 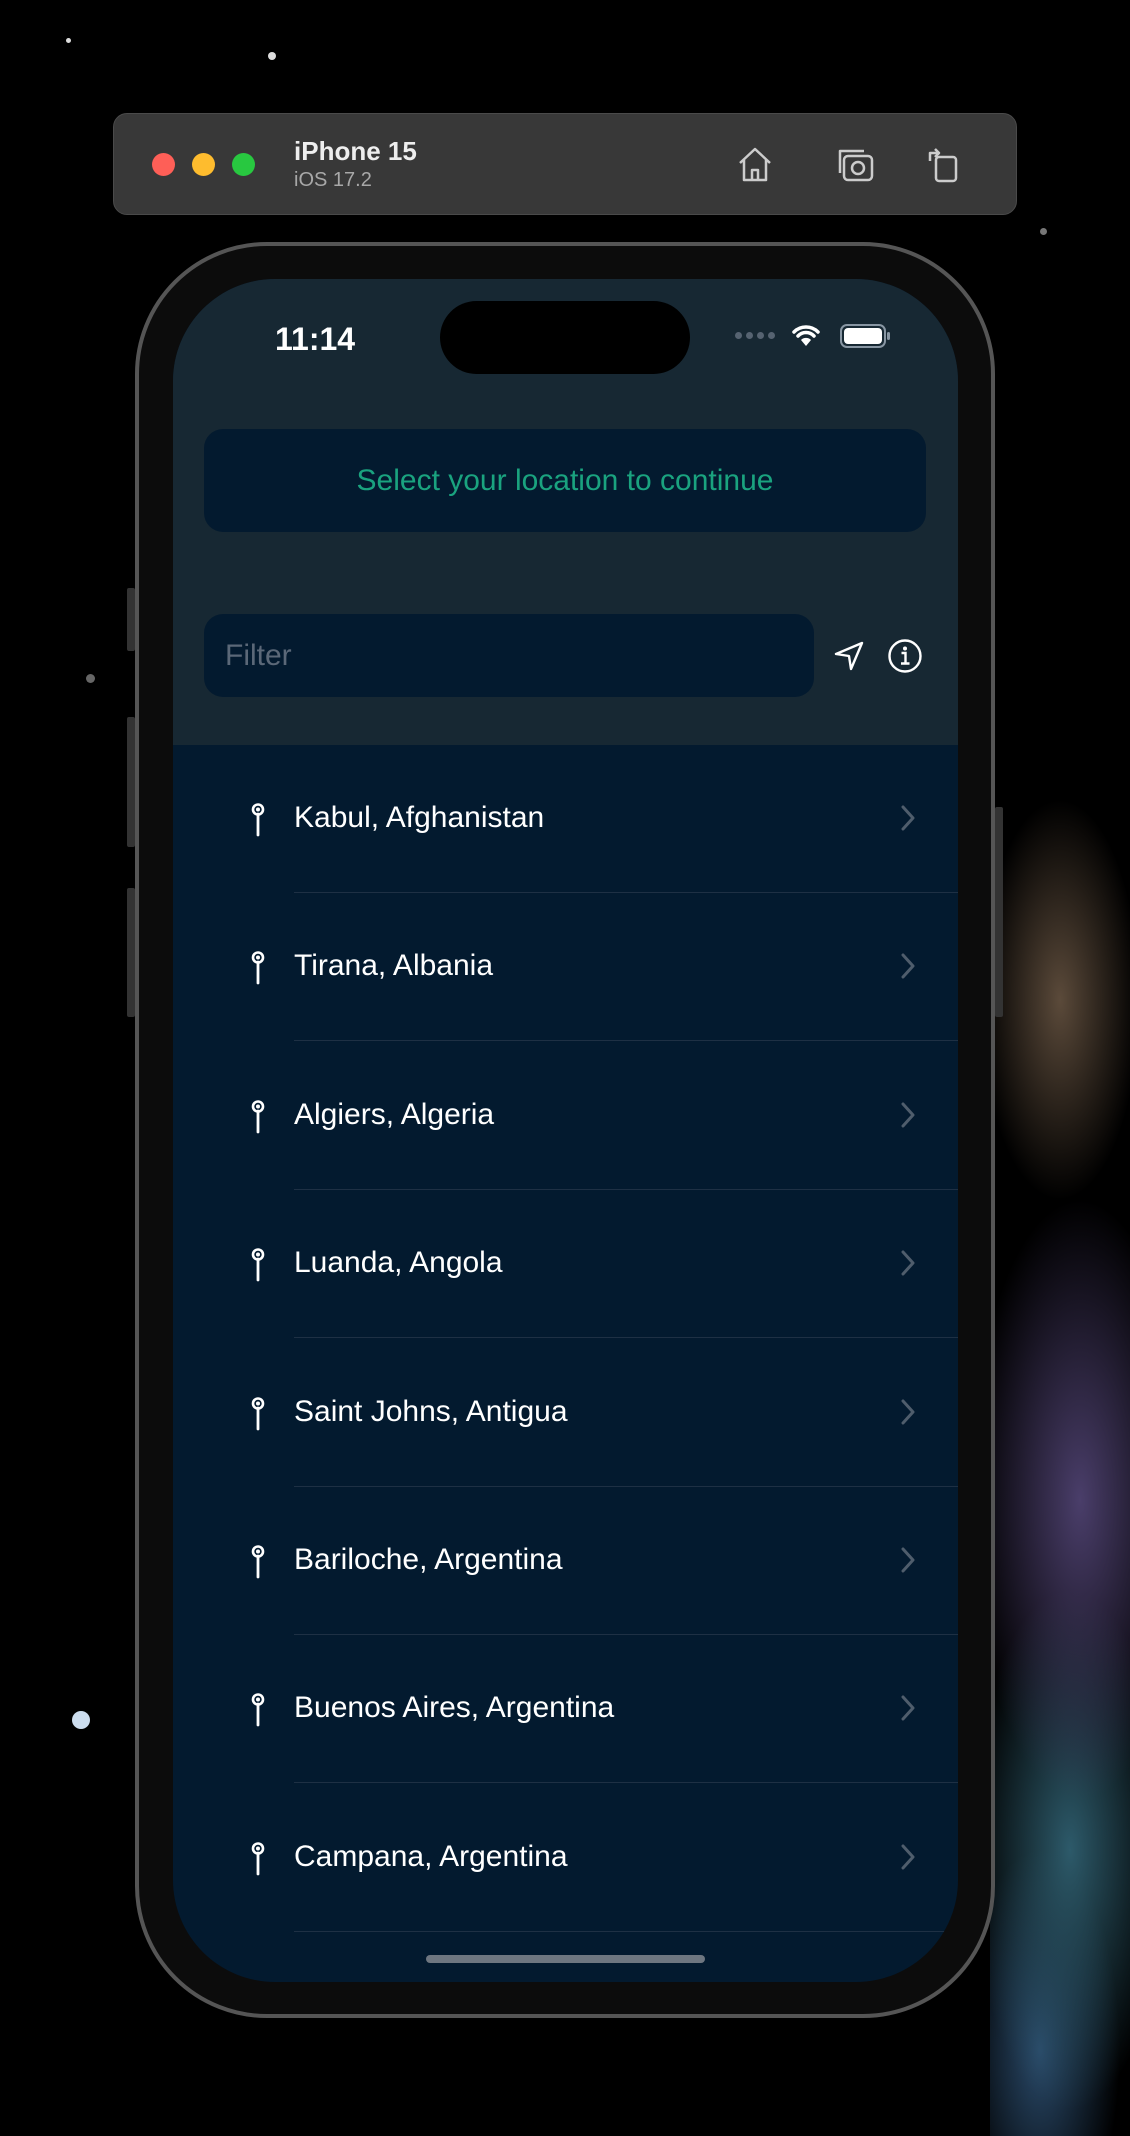 What do you see at coordinates (866, 338) in the screenshot?
I see `battery-icon` at bounding box center [866, 338].